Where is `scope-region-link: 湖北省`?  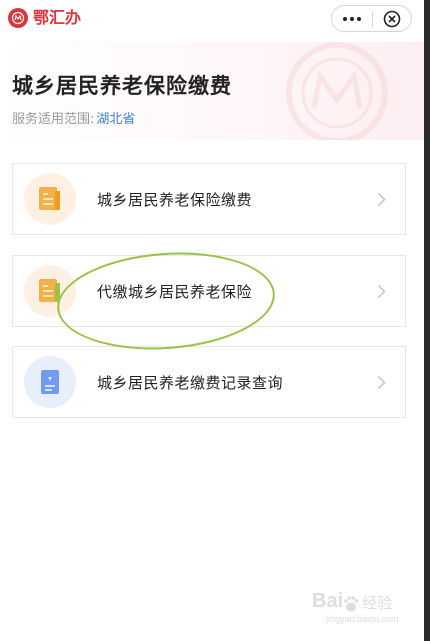 scope-region-link: 湖北省 is located at coordinates (115, 119).